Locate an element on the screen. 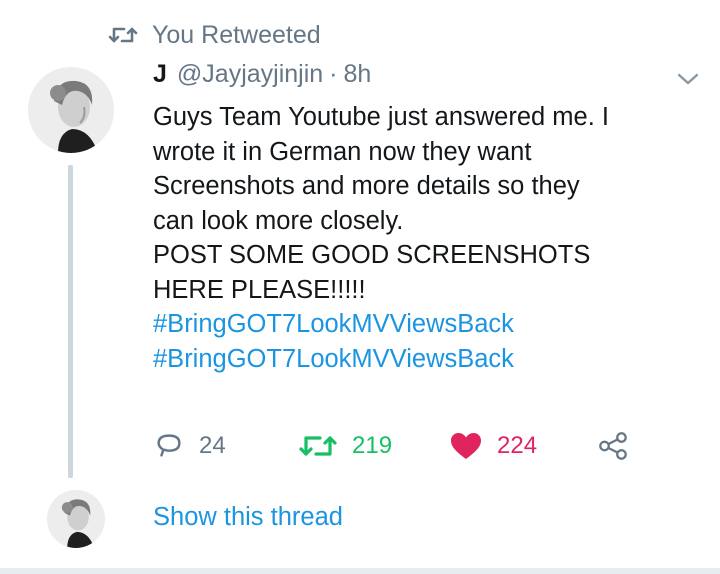  tweet-text-line: HERE PLEASE!!!!! is located at coordinates (259, 289).